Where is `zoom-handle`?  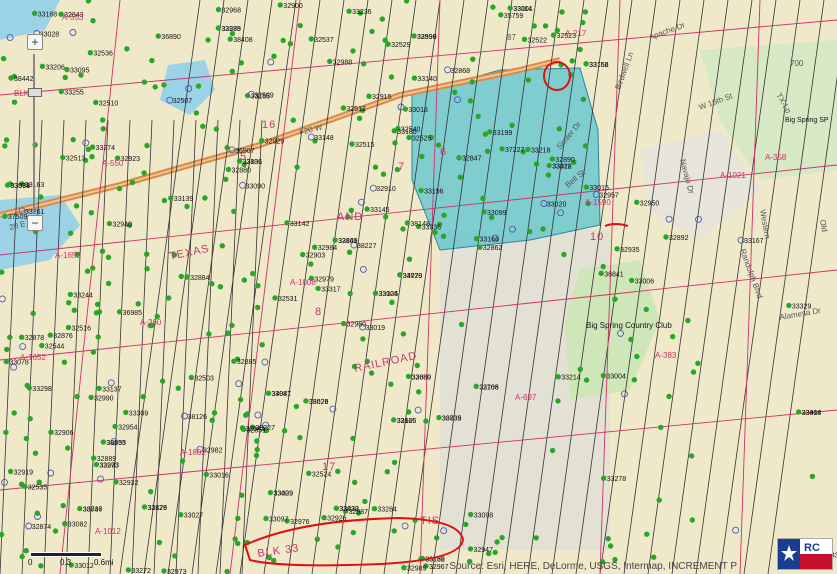 zoom-handle is located at coordinates (35, 92).